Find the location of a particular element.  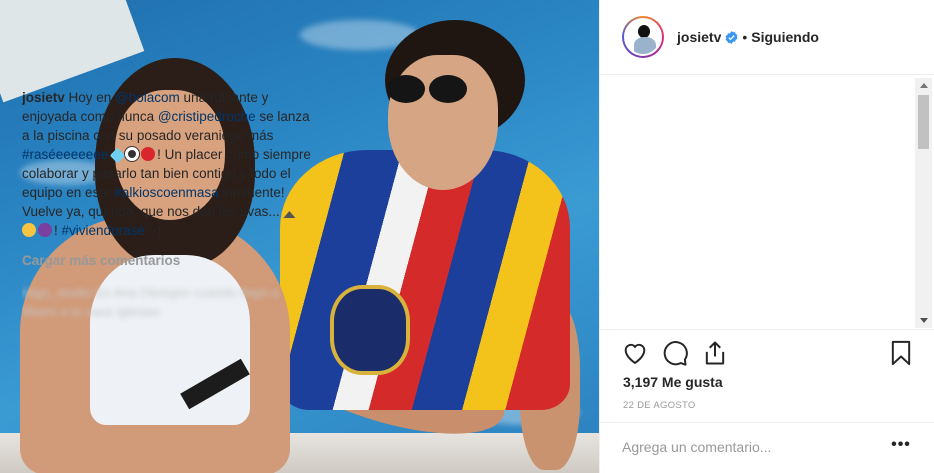

share-icon is located at coordinates (715, 353).